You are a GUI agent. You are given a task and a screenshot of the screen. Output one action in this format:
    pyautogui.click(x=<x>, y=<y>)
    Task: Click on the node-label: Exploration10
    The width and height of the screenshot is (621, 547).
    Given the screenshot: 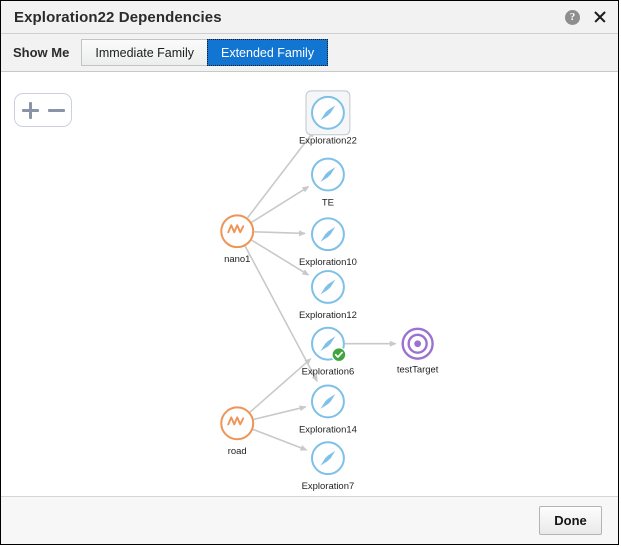 What is the action you would take?
    pyautogui.click(x=328, y=262)
    